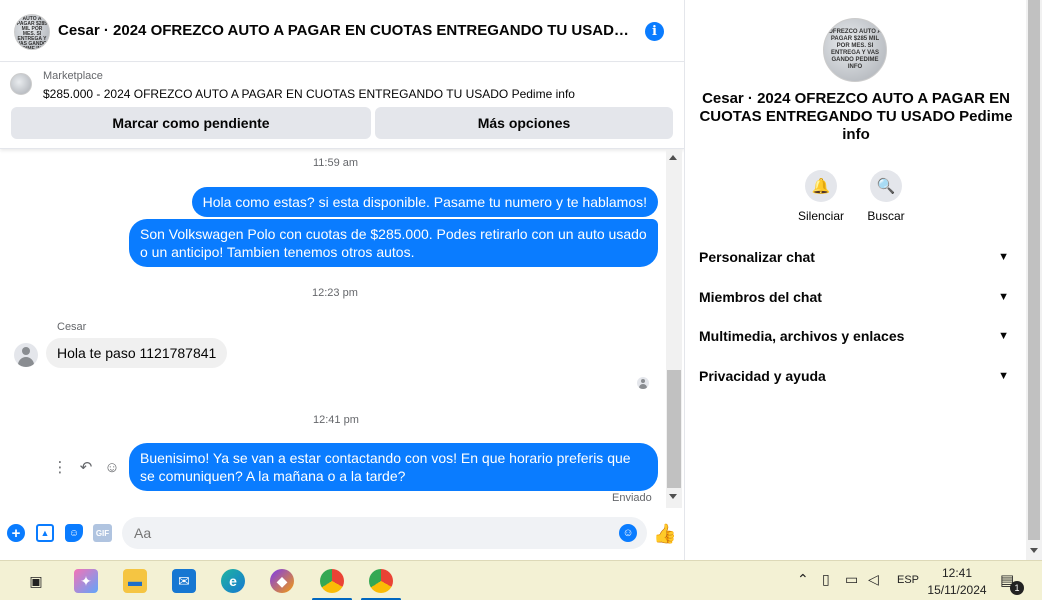 The image size is (1042, 600). I want to click on page-scrollbar, so click(1034, 280).